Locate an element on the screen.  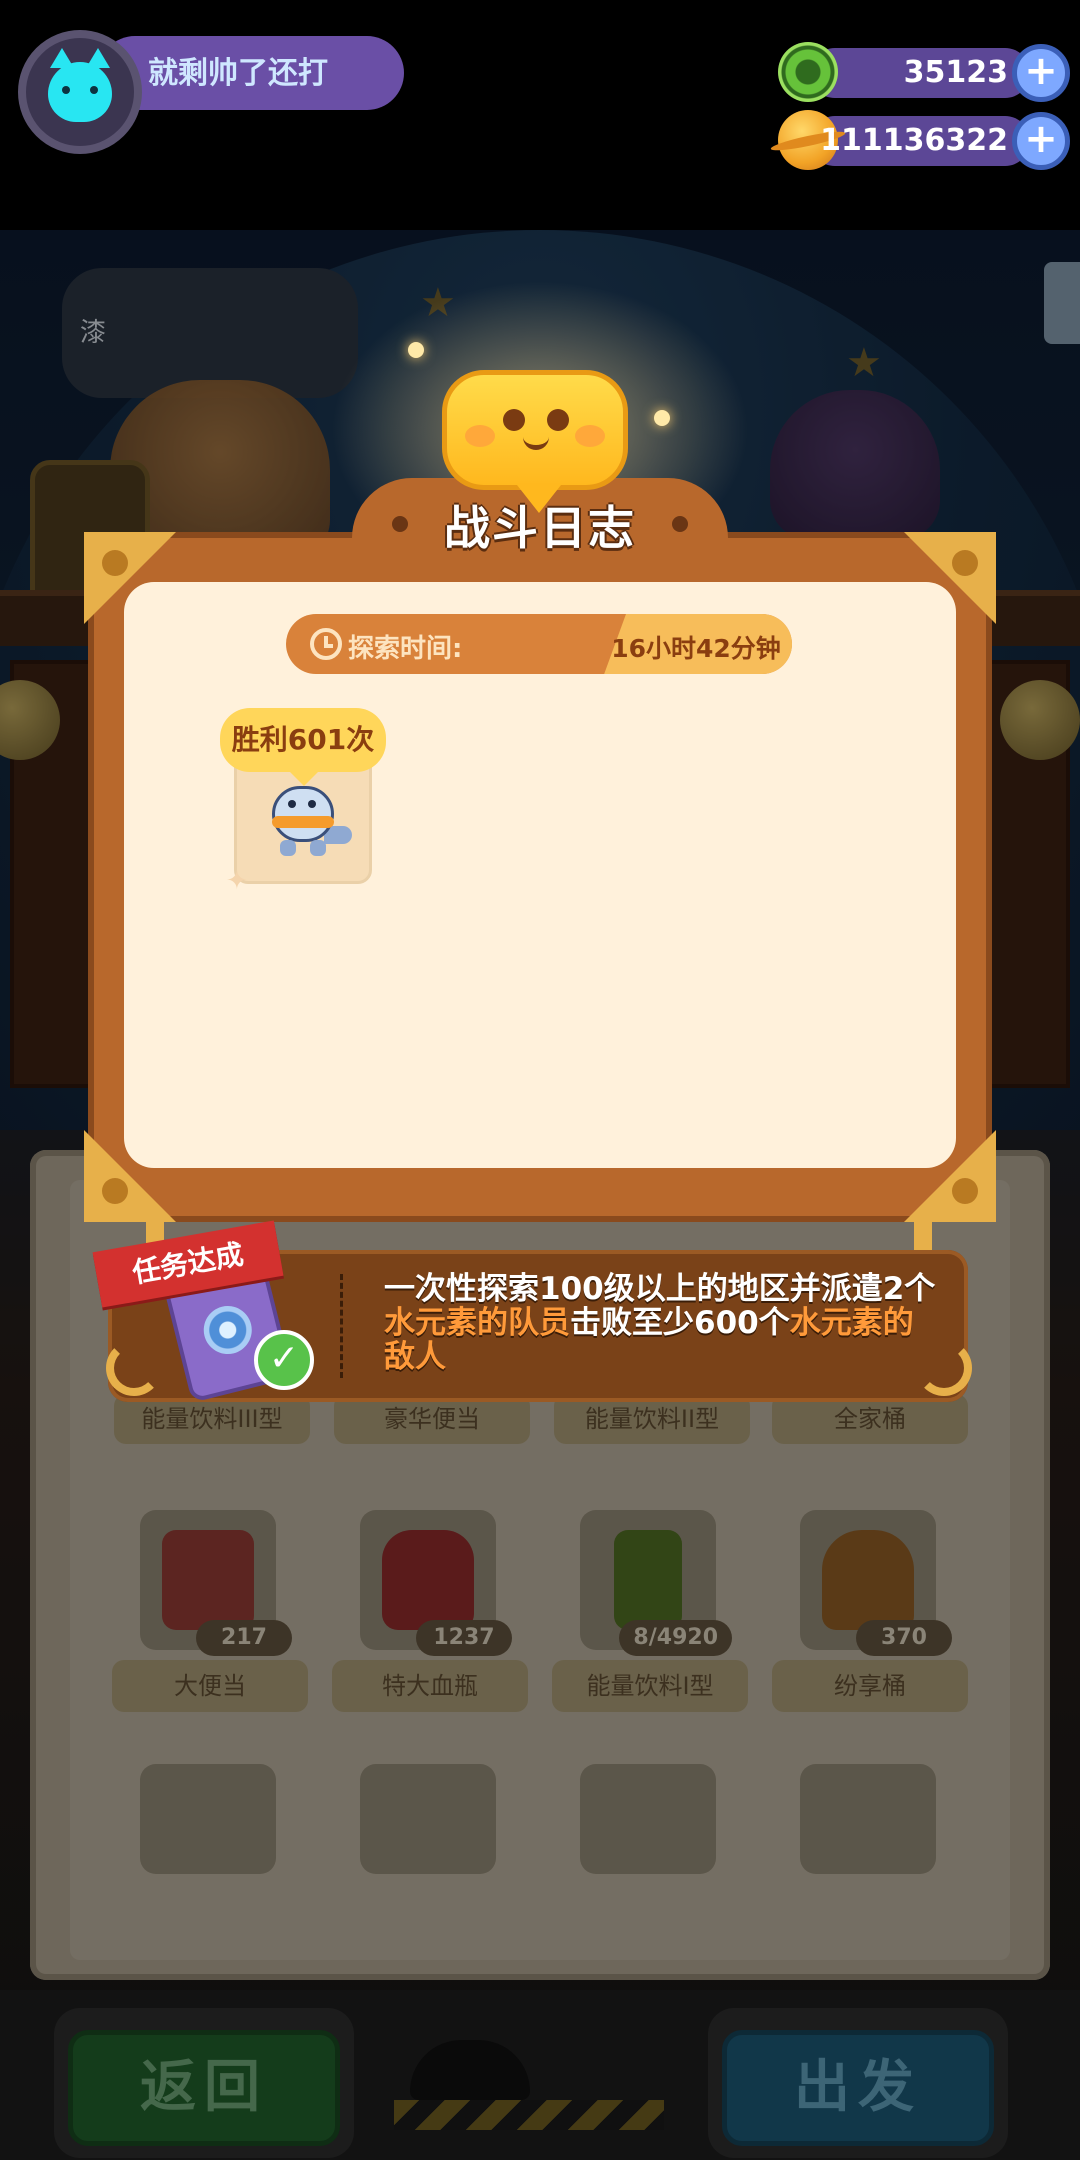
green-donut-coin-icon is located at coordinates (808, 72).